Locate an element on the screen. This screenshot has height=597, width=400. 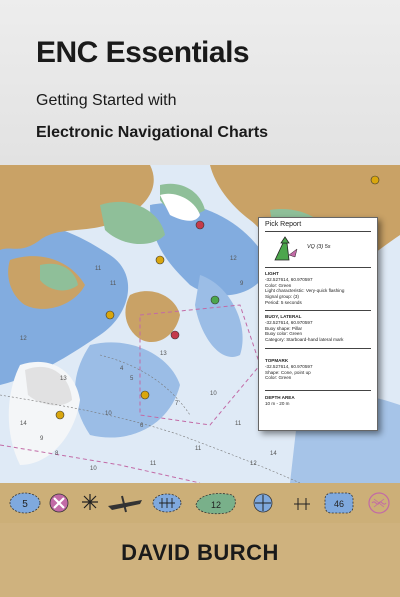
light-characteristic-label: VQ (3) 5s is located at coordinates (319, 247).